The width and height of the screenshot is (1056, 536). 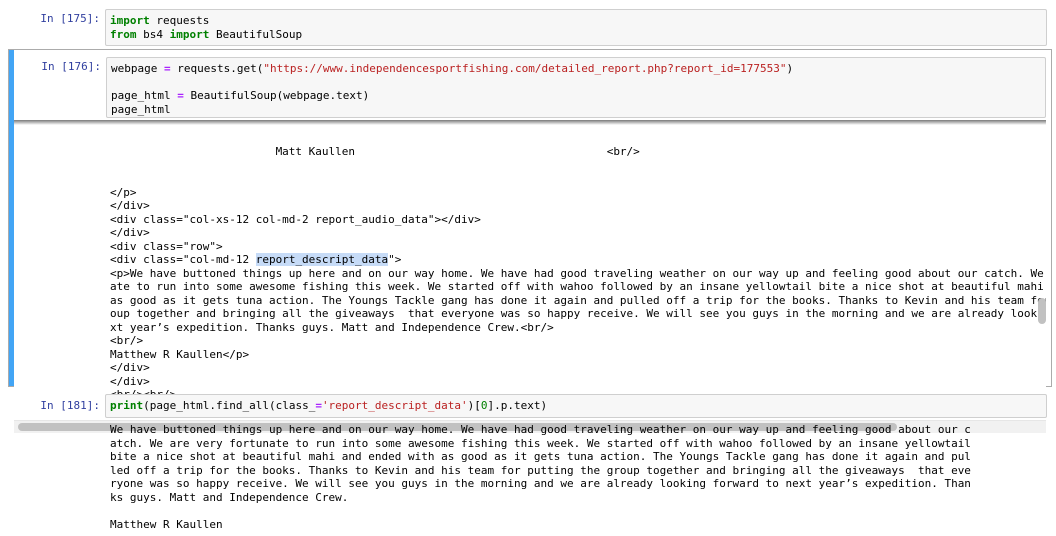 What do you see at coordinates (179, 20) in the screenshot?
I see `code-token: requests` at bounding box center [179, 20].